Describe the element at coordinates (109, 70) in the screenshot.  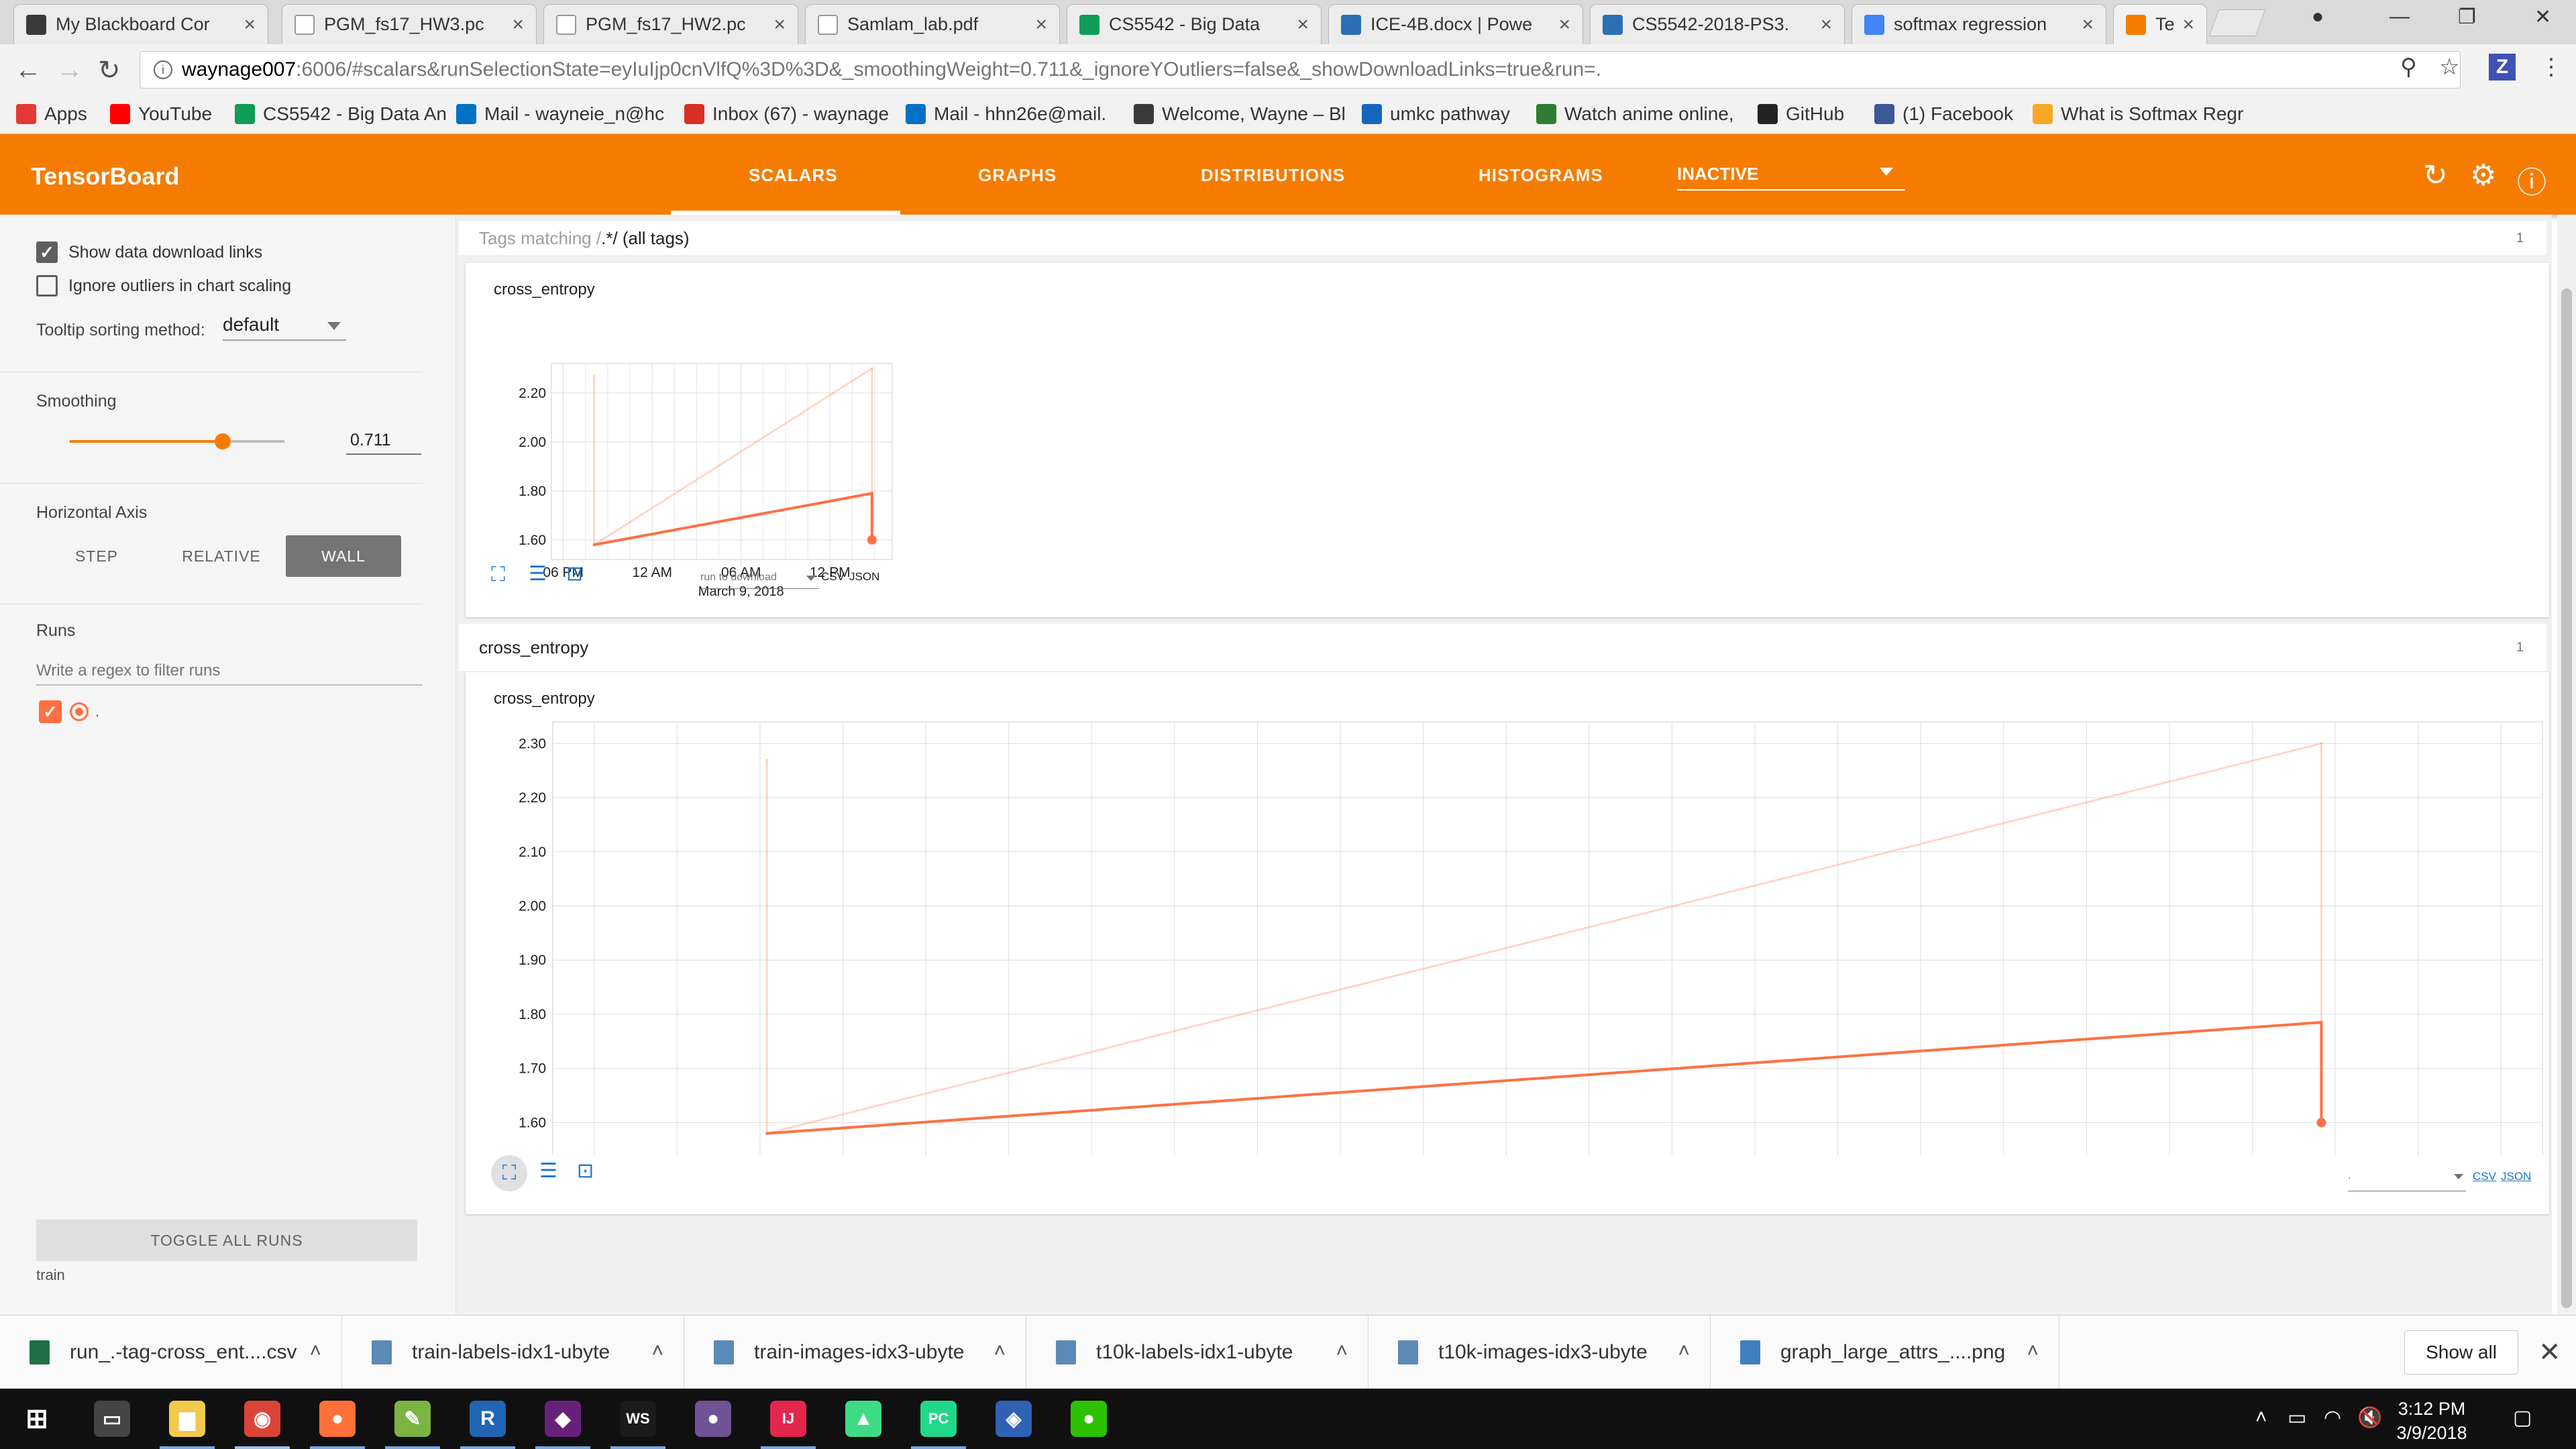
I see `reload-icon: ↻` at that location.